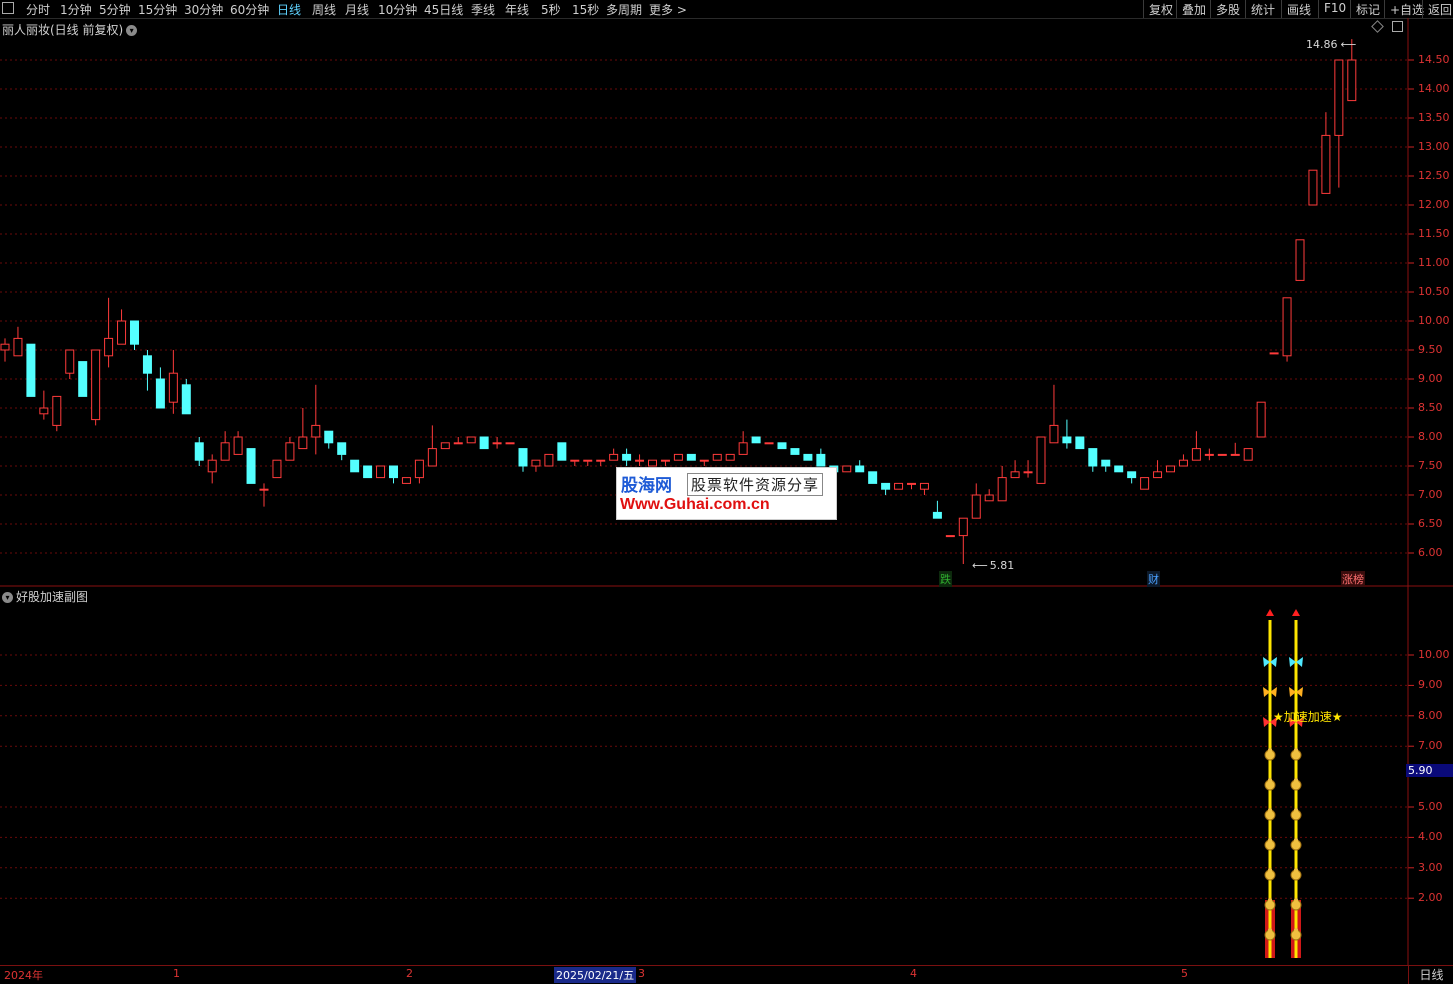  What do you see at coordinates (1430, 523) in the screenshot?
I see `price-label: 6.50` at bounding box center [1430, 523].